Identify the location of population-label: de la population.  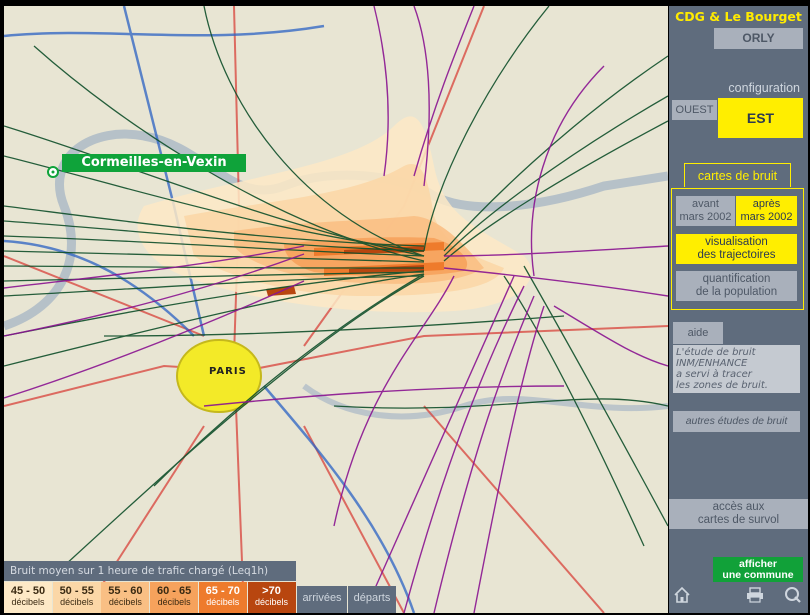
(736, 292).